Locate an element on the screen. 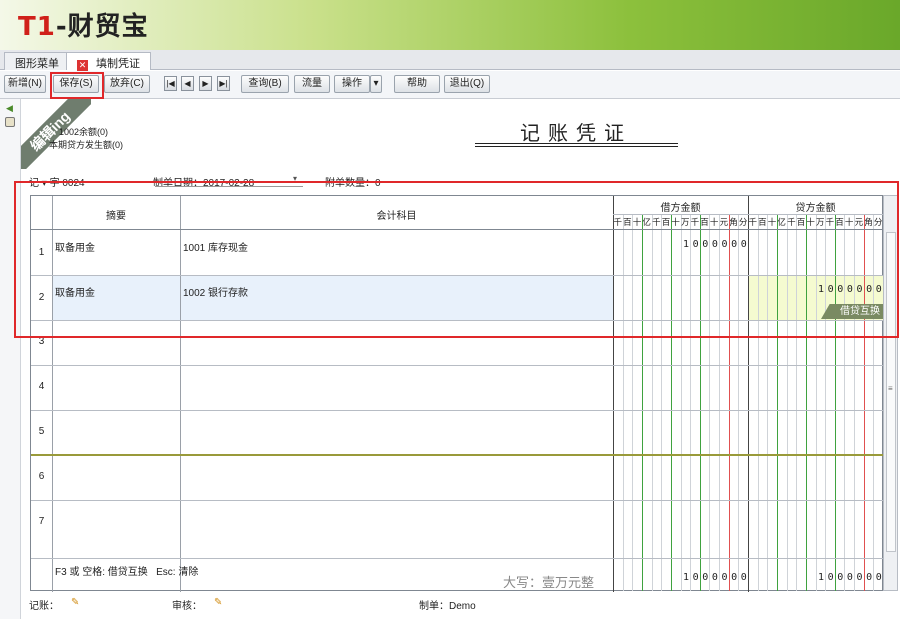  collapse-arrow-icon: ◀ is located at coordinates (9, 108).